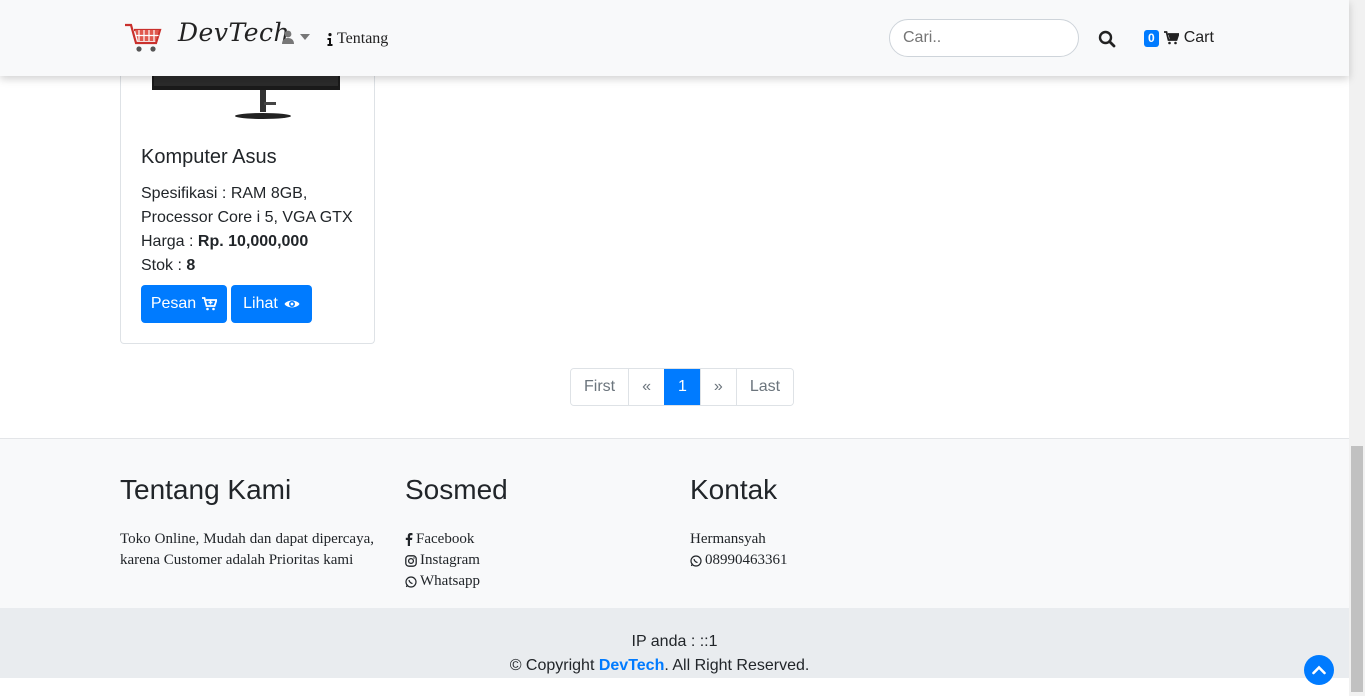 This screenshot has width=1365, height=696. What do you see at coordinates (209, 157) in the screenshot?
I see `product-title: Komputer Asus` at bounding box center [209, 157].